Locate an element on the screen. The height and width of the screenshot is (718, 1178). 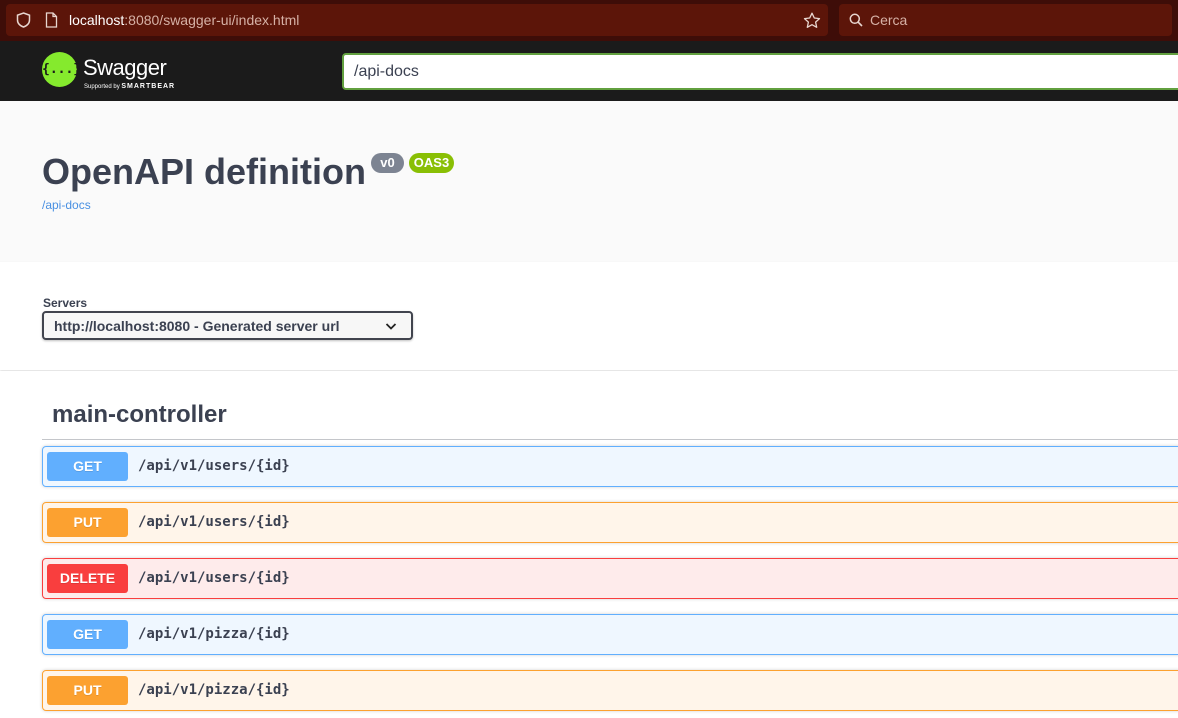
browser-search-bar: Cerca is located at coordinates (1005, 20).